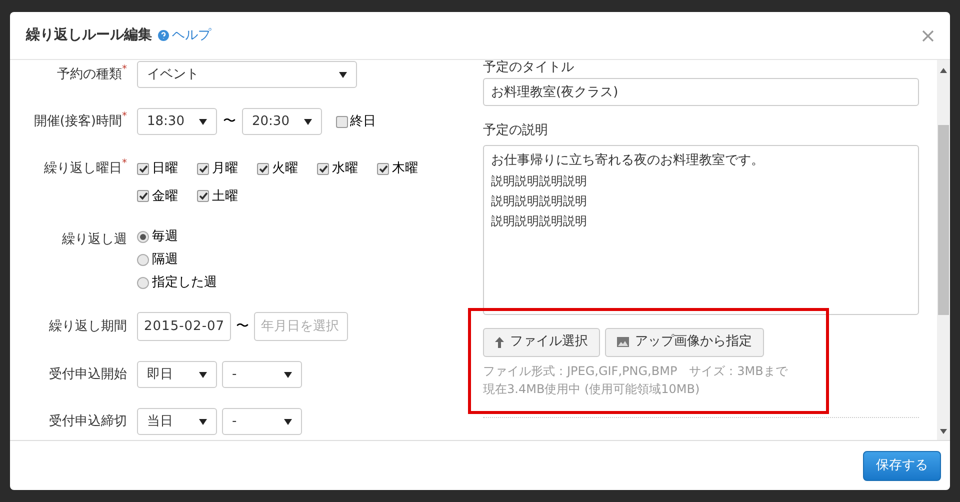  I want to click on image-icon, so click(623, 342).